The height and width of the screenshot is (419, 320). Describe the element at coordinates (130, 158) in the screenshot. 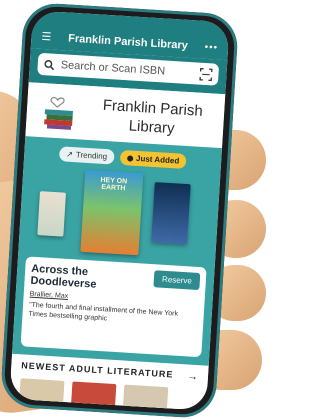

I see `dot-icon` at that location.